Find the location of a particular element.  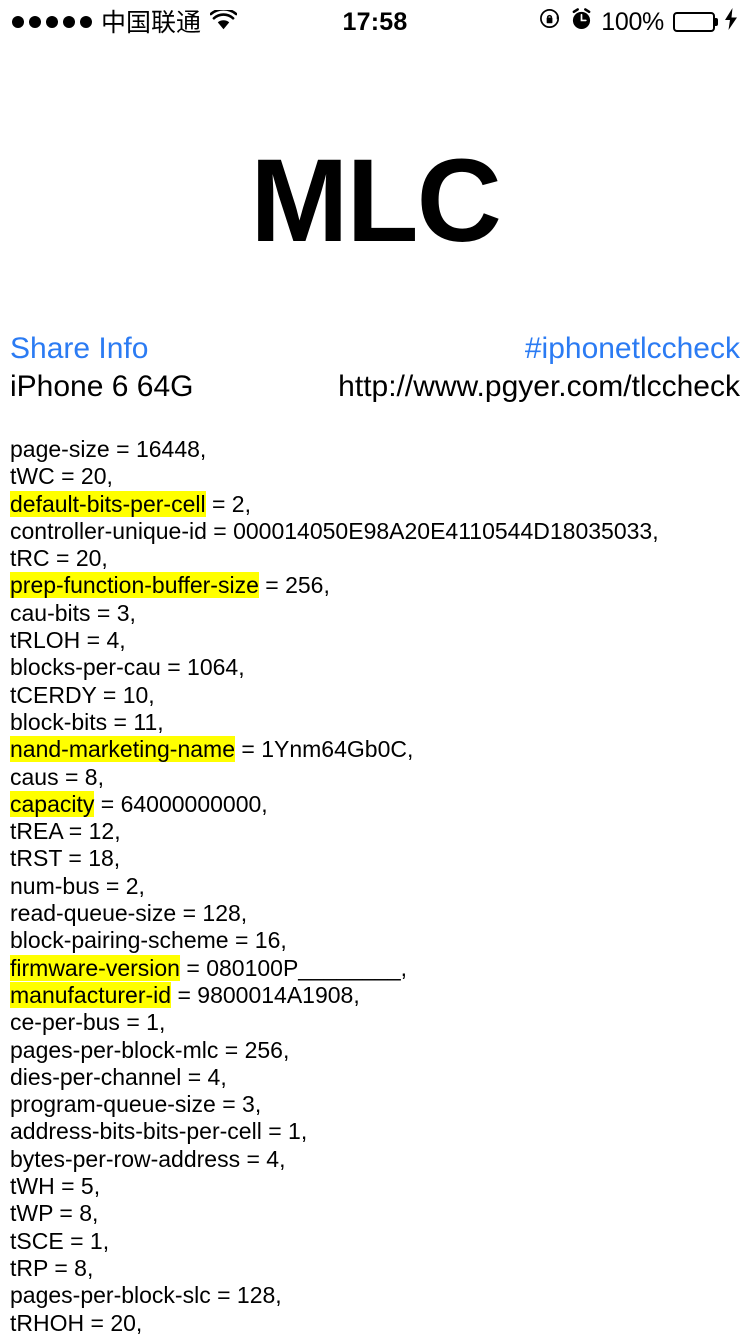

property-key: num-bus is located at coordinates (55, 885).